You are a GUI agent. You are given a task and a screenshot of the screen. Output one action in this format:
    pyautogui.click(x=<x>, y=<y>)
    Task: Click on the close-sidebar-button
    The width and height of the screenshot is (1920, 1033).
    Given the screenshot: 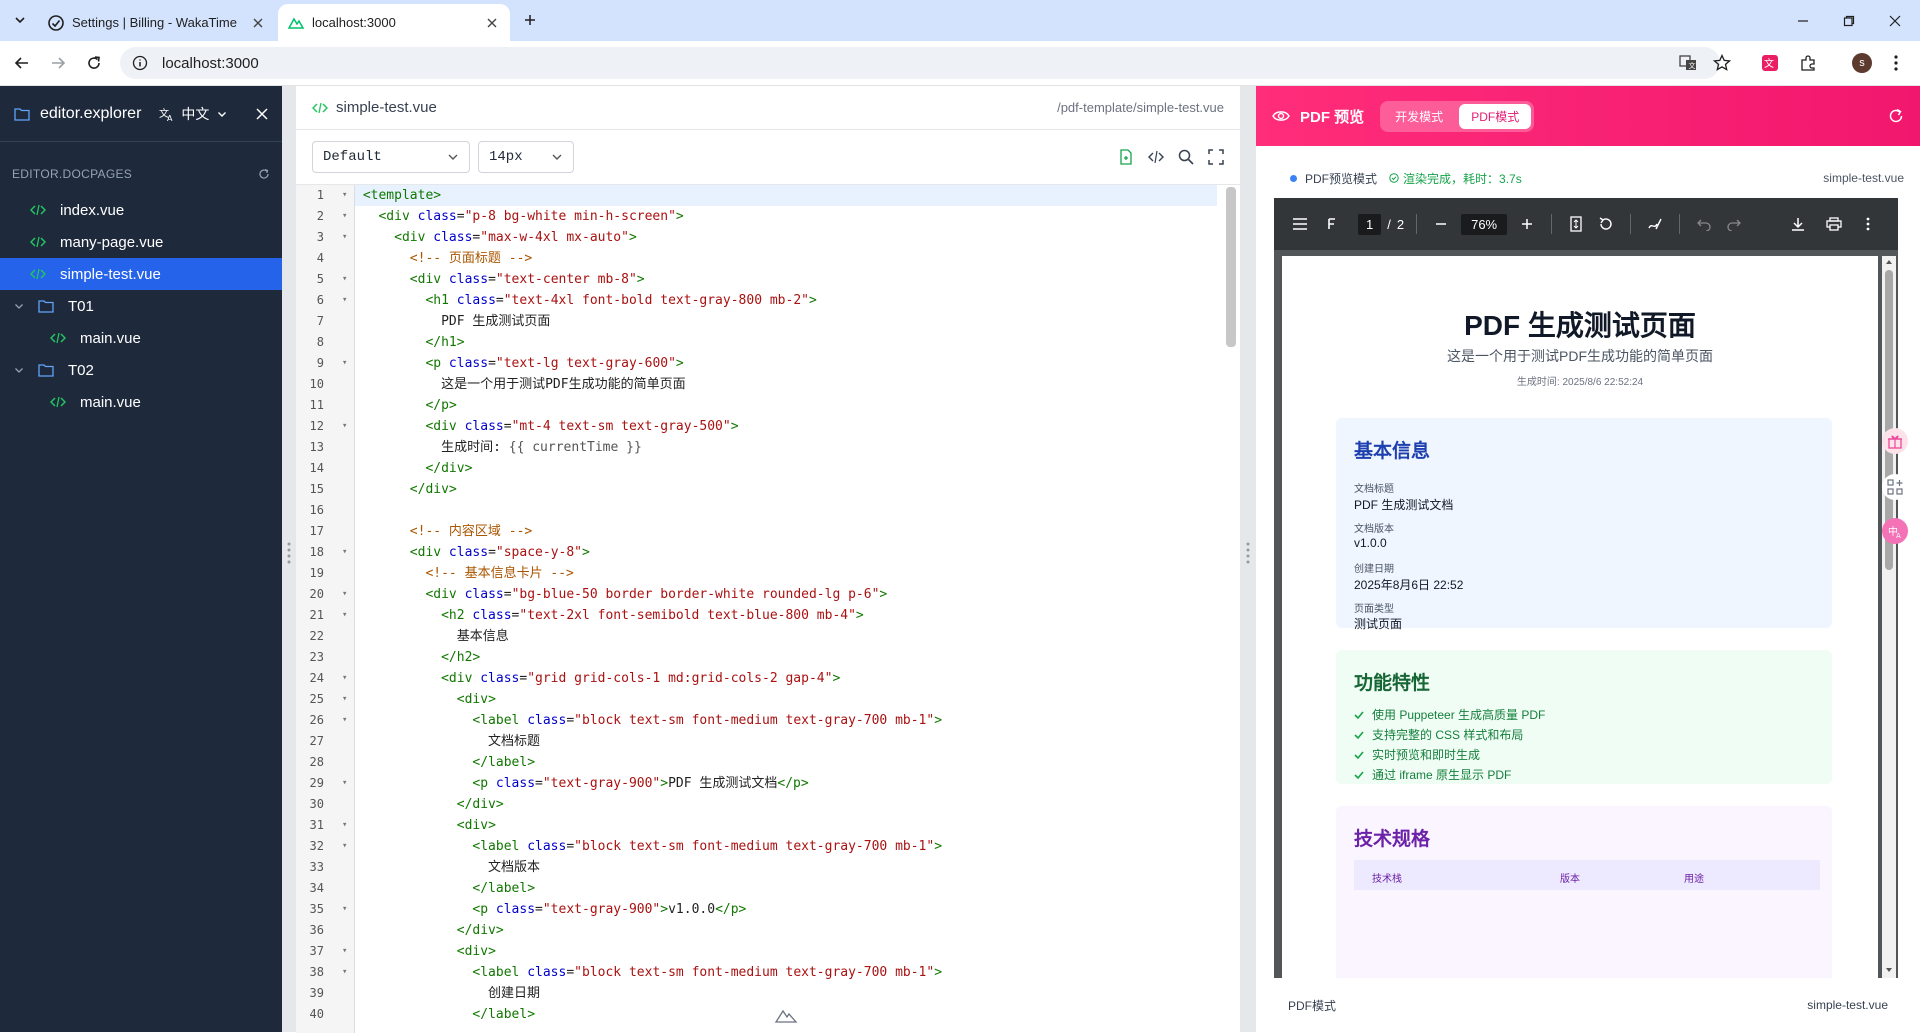 What is the action you would take?
    pyautogui.click(x=262, y=113)
    